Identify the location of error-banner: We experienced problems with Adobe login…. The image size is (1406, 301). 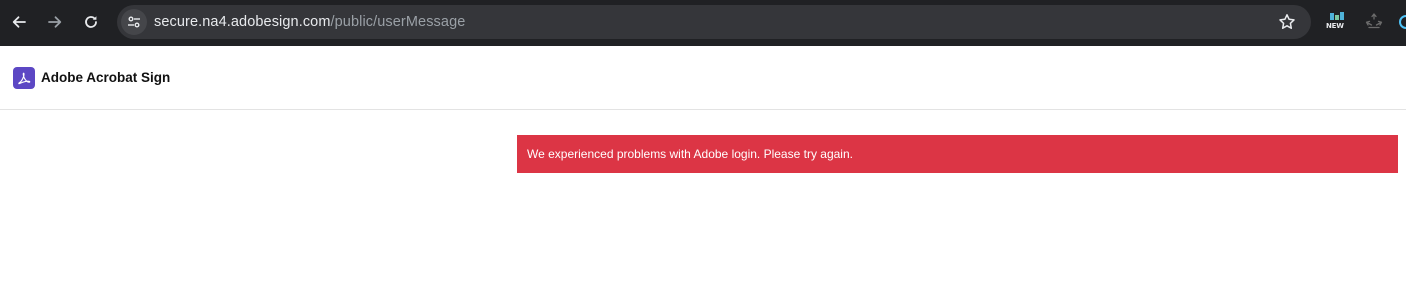
(957, 154).